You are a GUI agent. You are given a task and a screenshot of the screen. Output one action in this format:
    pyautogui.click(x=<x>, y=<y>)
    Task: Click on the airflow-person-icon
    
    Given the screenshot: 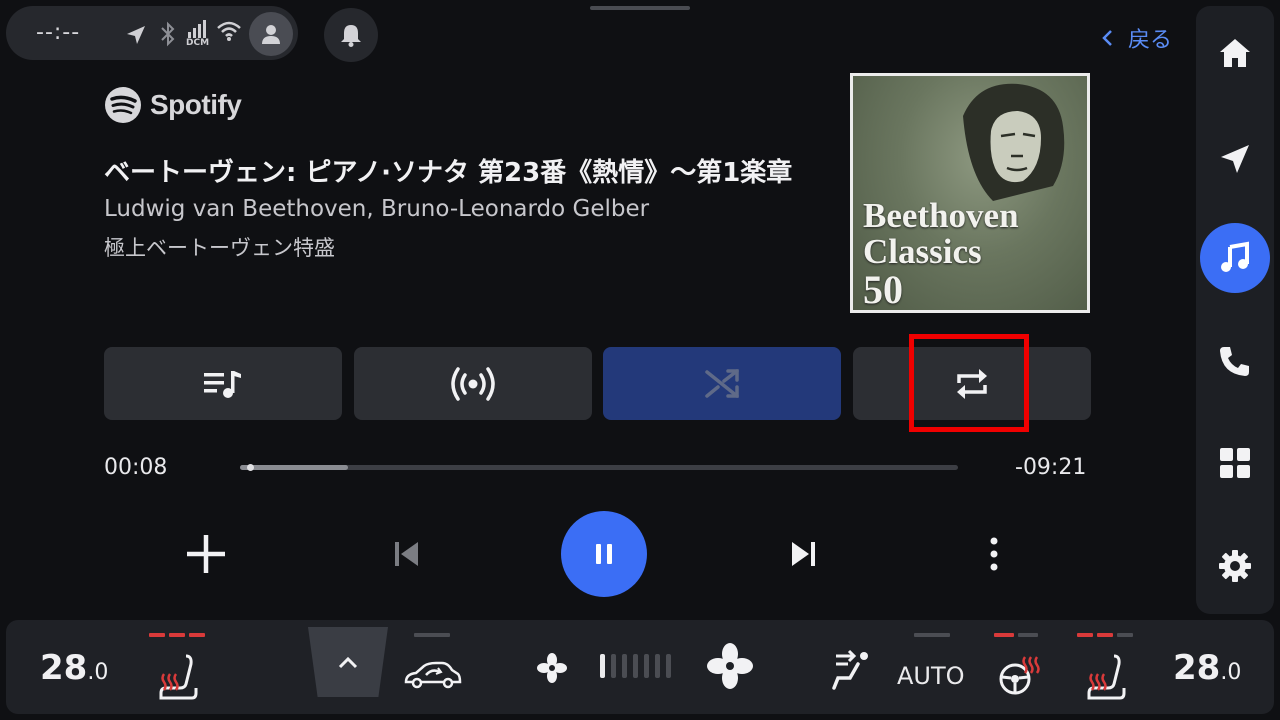 What is the action you would take?
    pyautogui.click(x=850, y=669)
    